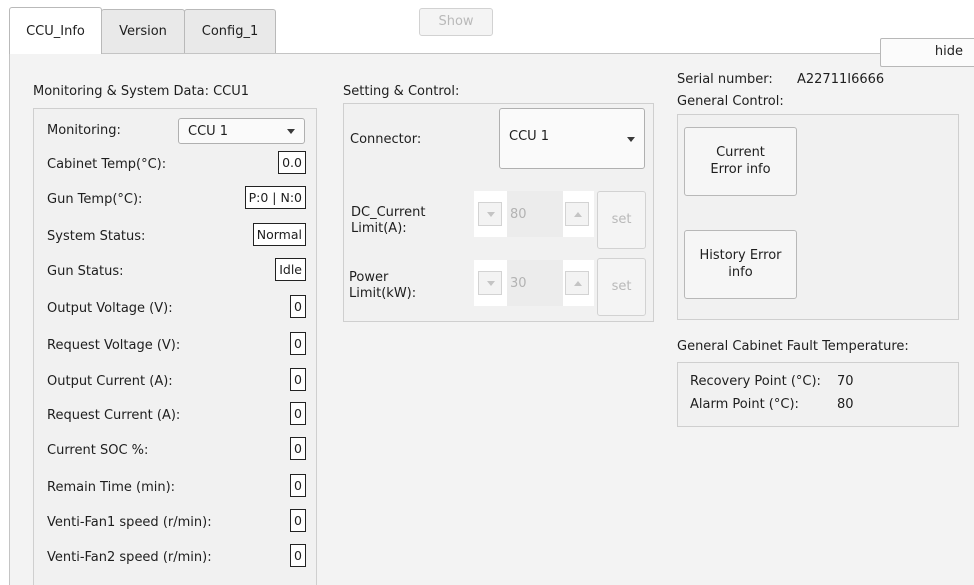  I want to click on value-request-current: 0, so click(298, 413).